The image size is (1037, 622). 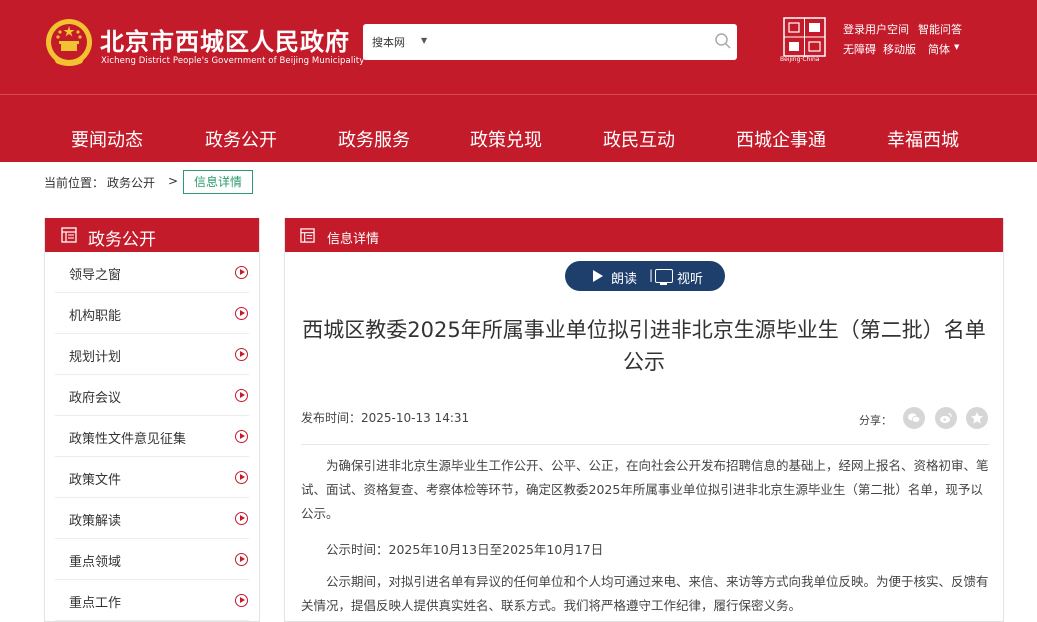 What do you see at coordinates (644, 235) in the screenshot?
I see `article-panel-header: 信息详情` at bounding box center [644, 235].